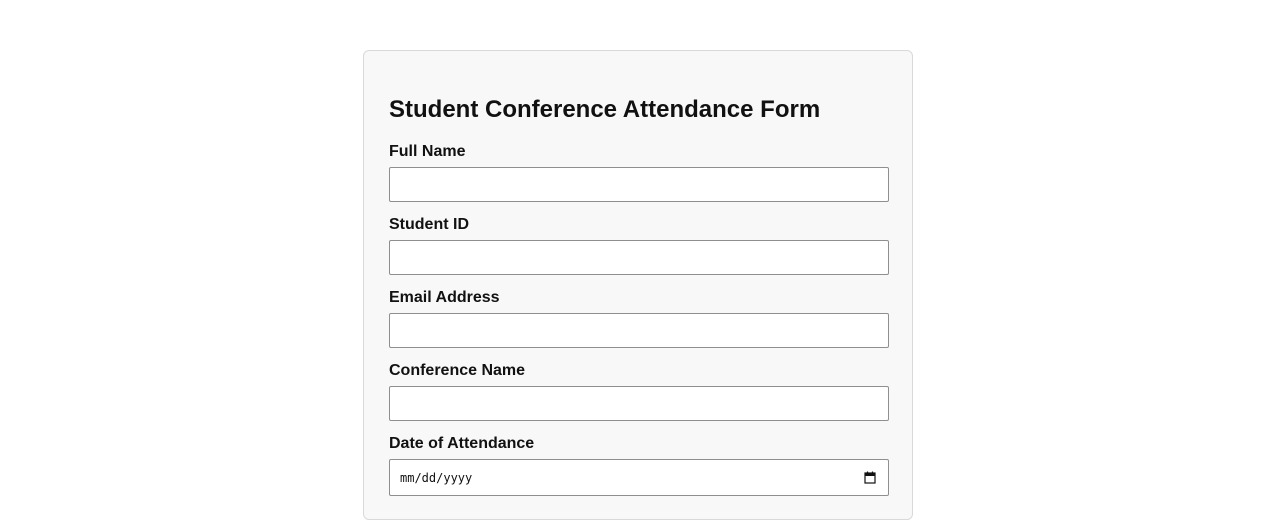  What do you see at coordinates (429, 224) in the screenshot?
I see `student-id-label: Student ID` at bounding box center [429, 224].